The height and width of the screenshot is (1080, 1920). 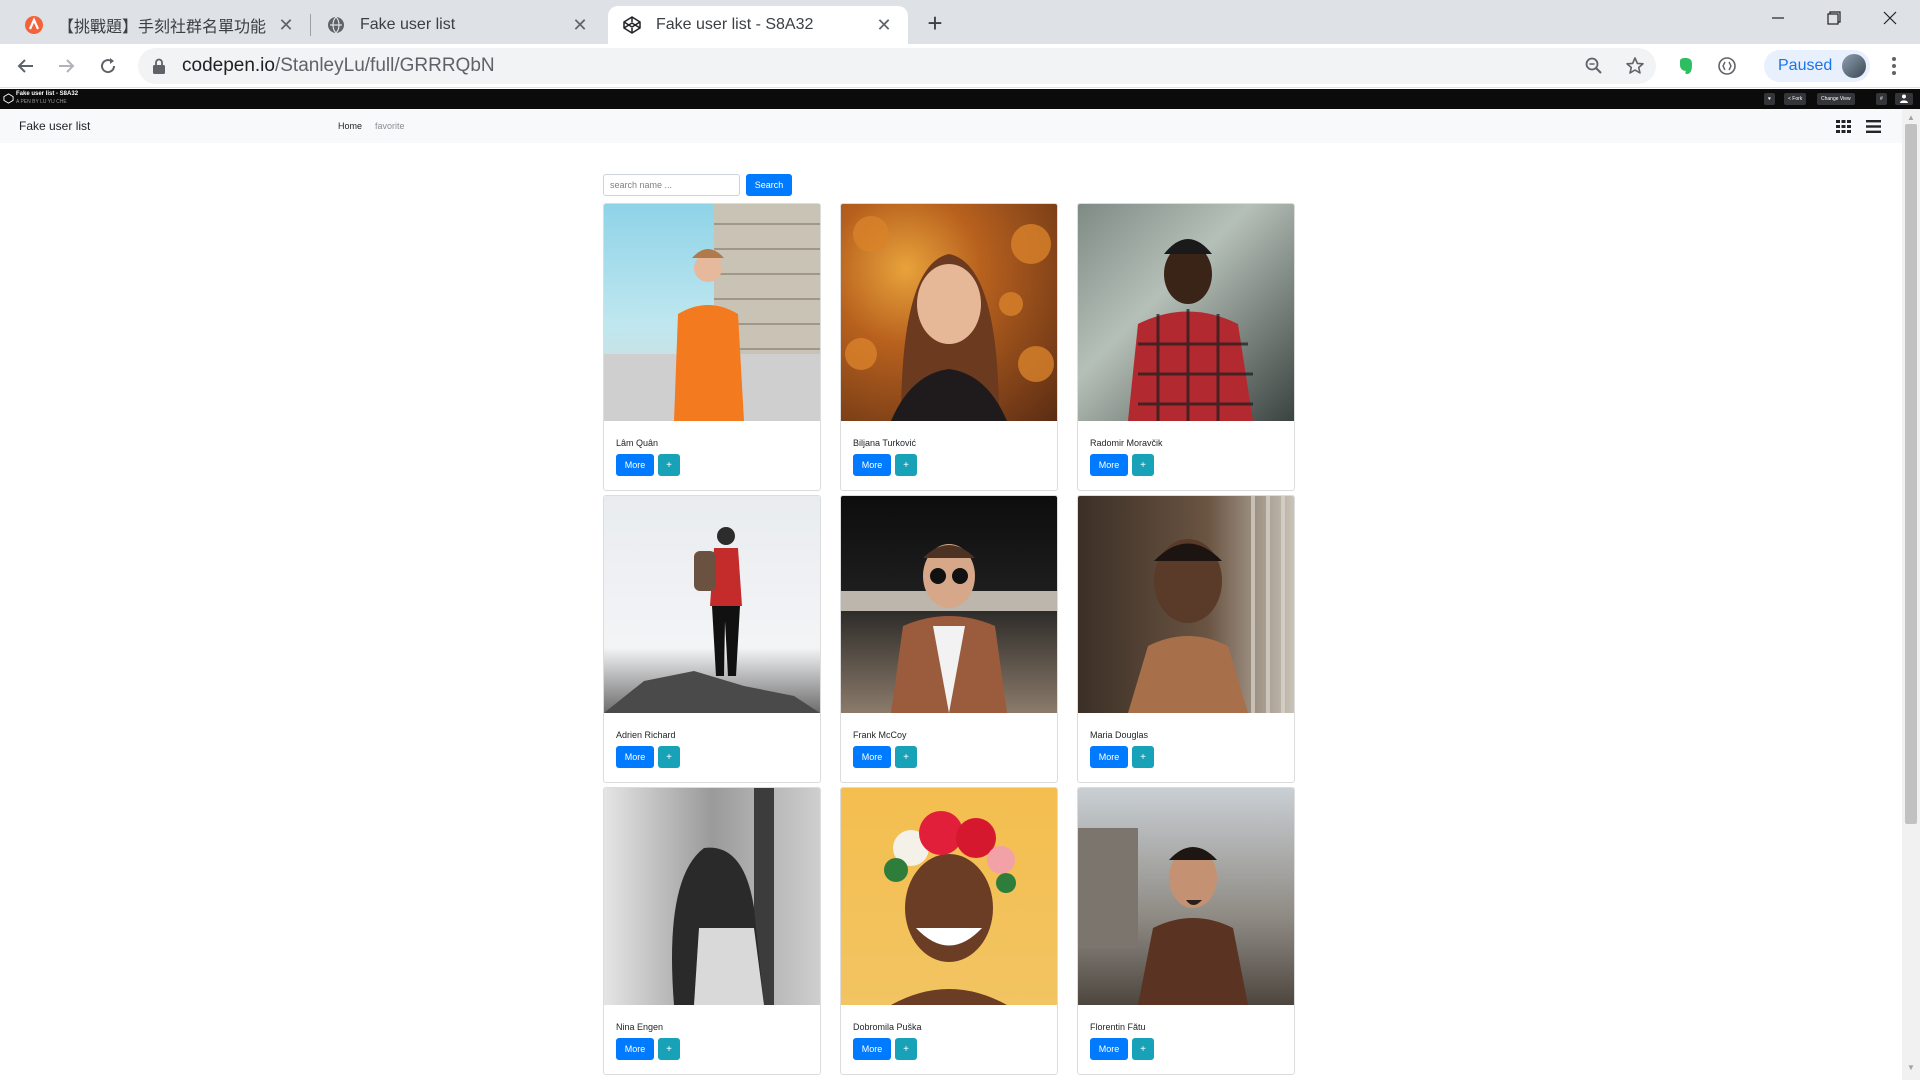 What do you see at coordinates (769, 185) in the screenshot?
I see `search-button: Search` at bounding box center [769, 185].